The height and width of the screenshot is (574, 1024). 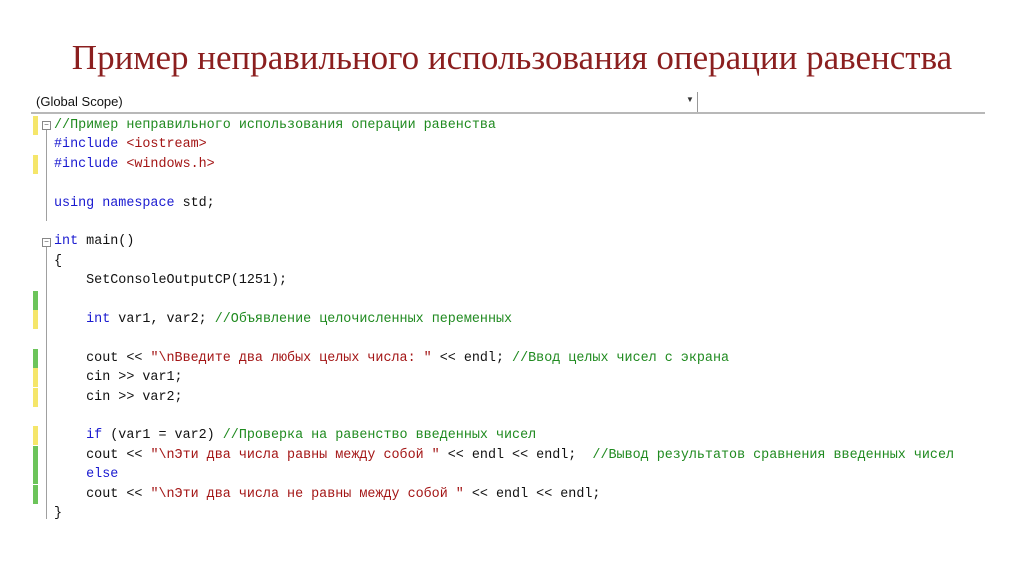 I want to click on token-inc: <iostream>, so click(x=166, y=145).